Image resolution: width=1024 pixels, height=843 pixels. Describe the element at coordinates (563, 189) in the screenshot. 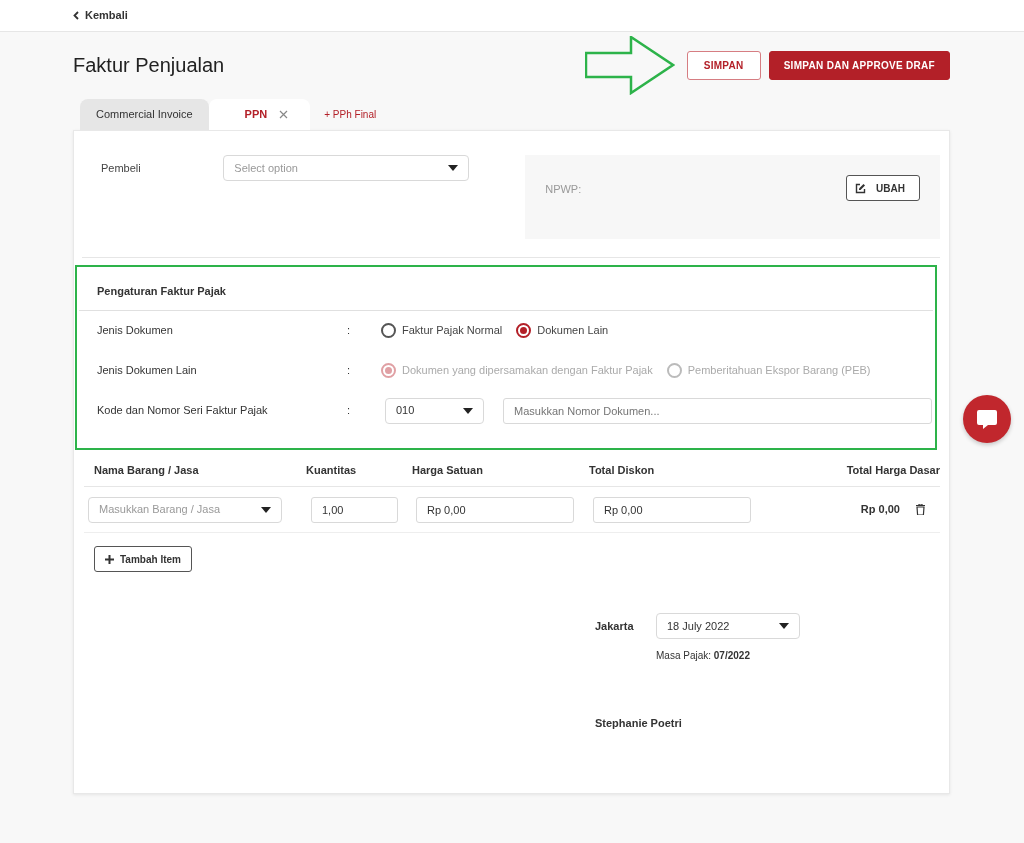

I see `npwp-label: NPWP:` at that location.